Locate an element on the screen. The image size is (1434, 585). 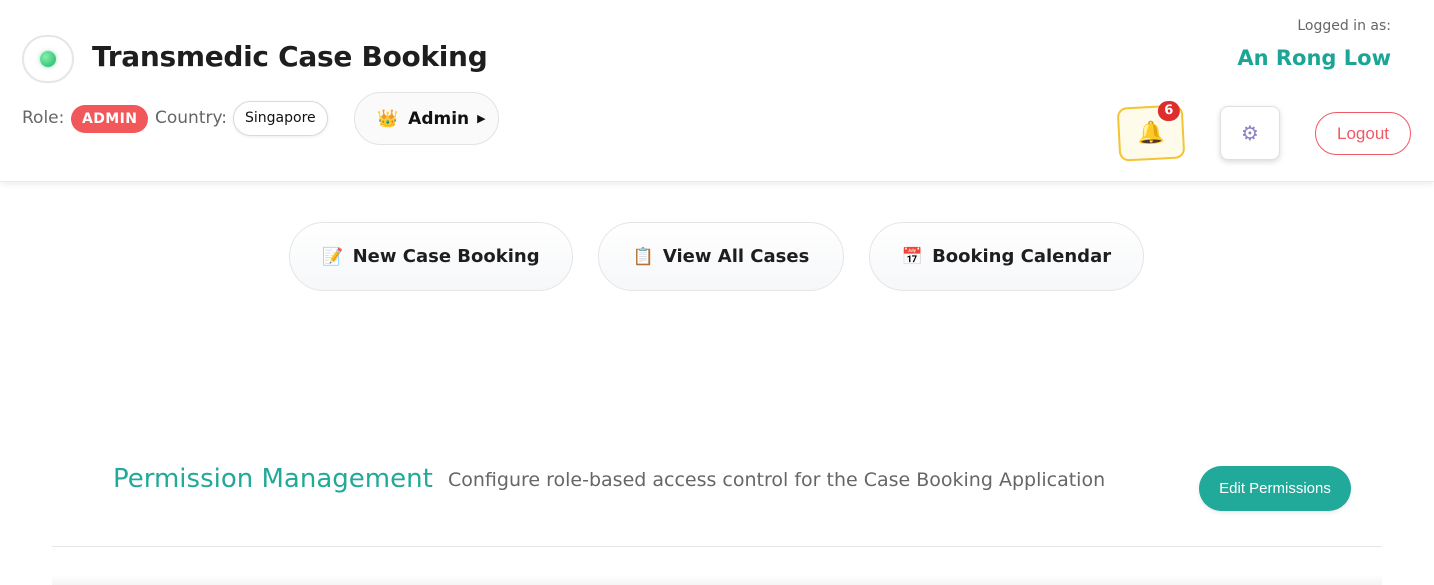
admin-menu-button: 👑 Admin ▶ is located at coordinates (426, 118).